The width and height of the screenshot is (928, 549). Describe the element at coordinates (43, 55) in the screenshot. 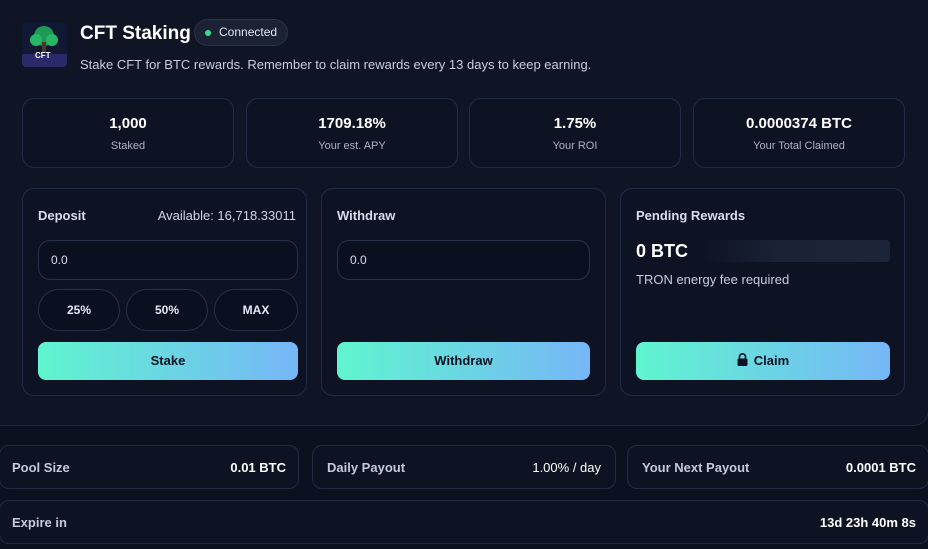

I see `logo-text: CFT` at that location.